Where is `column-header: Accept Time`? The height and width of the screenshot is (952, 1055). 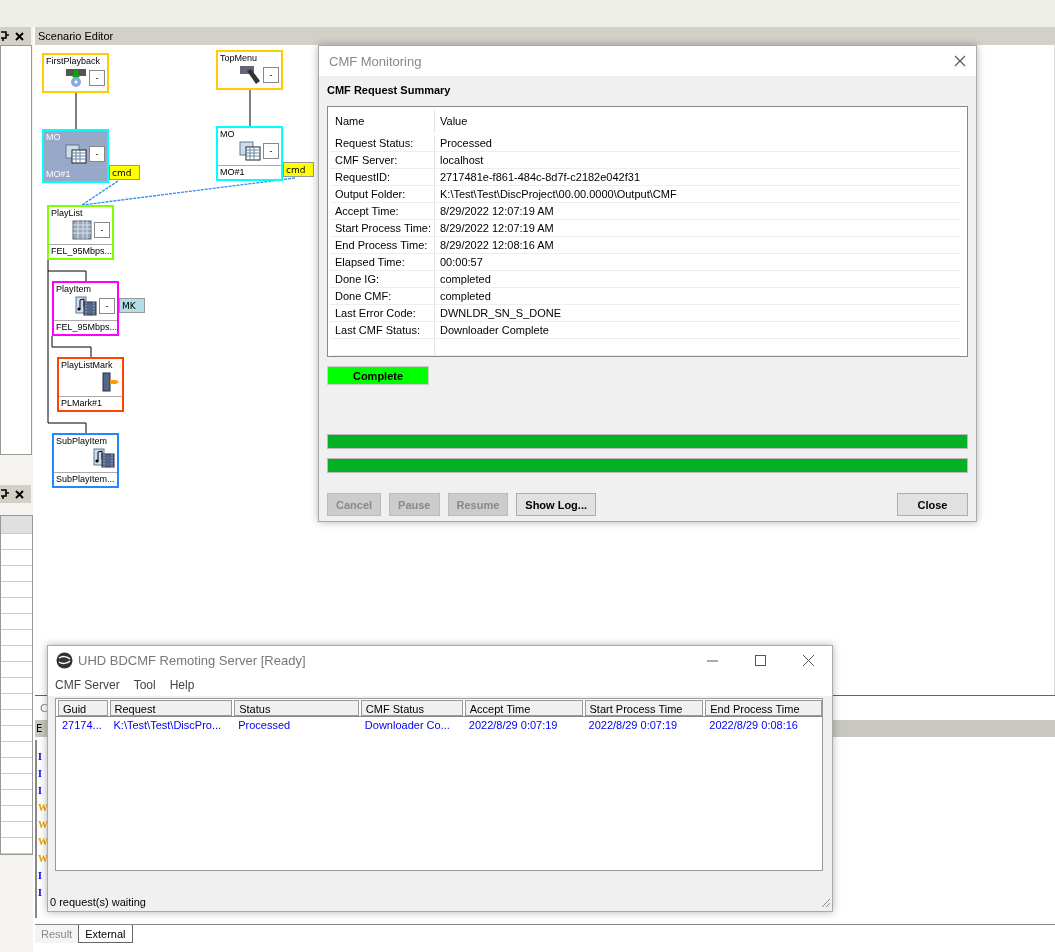
column-header: Accept Time is located at coordinates (523, 707).